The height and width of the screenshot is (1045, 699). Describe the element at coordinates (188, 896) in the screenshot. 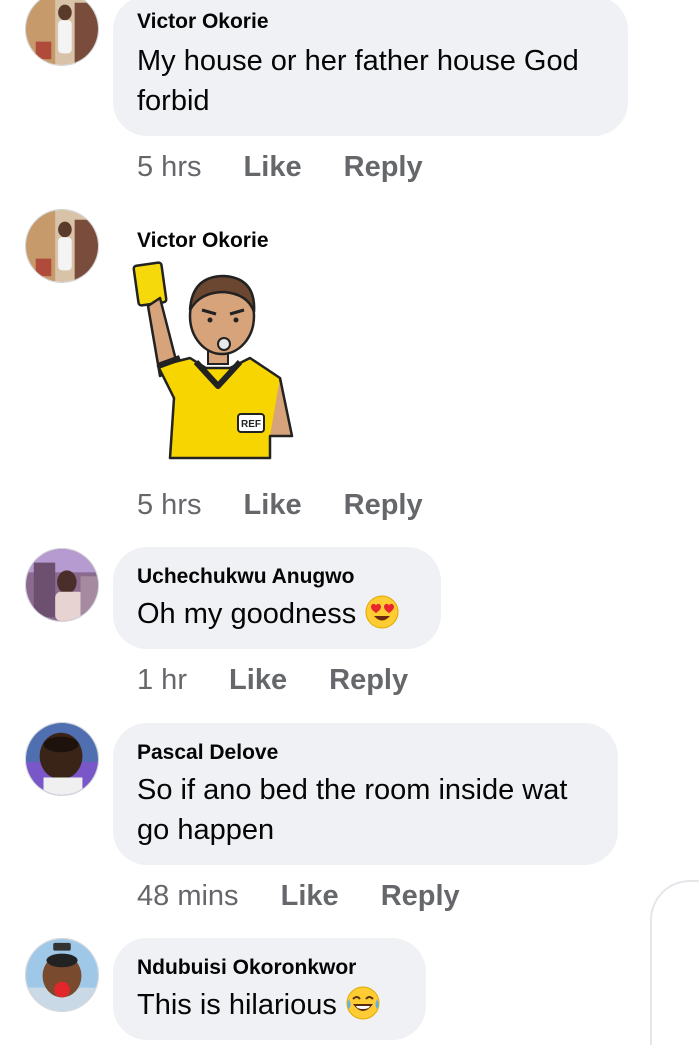

I see `comment-time: 48 mins` at that location.